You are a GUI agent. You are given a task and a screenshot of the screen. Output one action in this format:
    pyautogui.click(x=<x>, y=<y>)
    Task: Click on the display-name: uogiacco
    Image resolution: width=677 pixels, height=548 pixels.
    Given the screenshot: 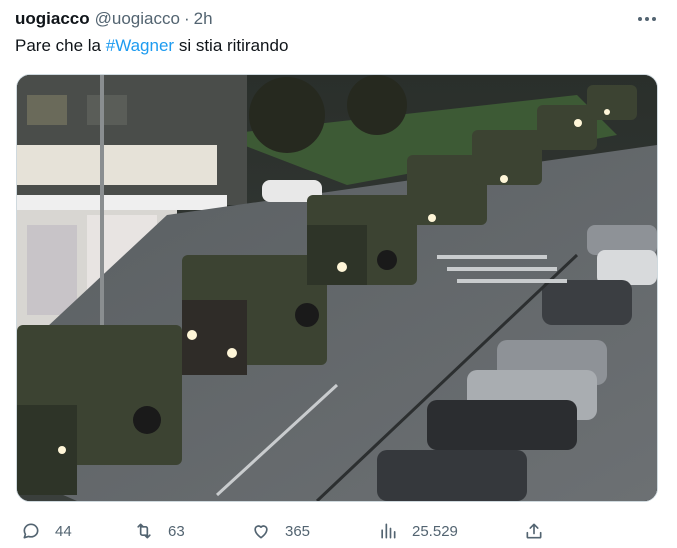 What is the action you would take?
    pyautogui.click(x=52, y=19)
    